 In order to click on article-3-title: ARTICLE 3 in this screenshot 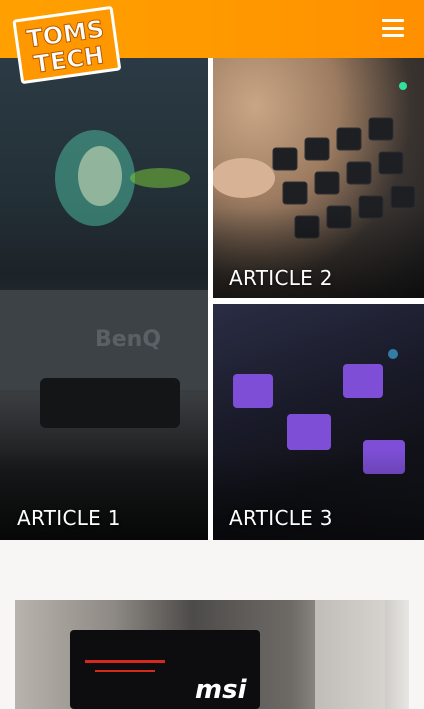, I will do `click(281, 518)`.